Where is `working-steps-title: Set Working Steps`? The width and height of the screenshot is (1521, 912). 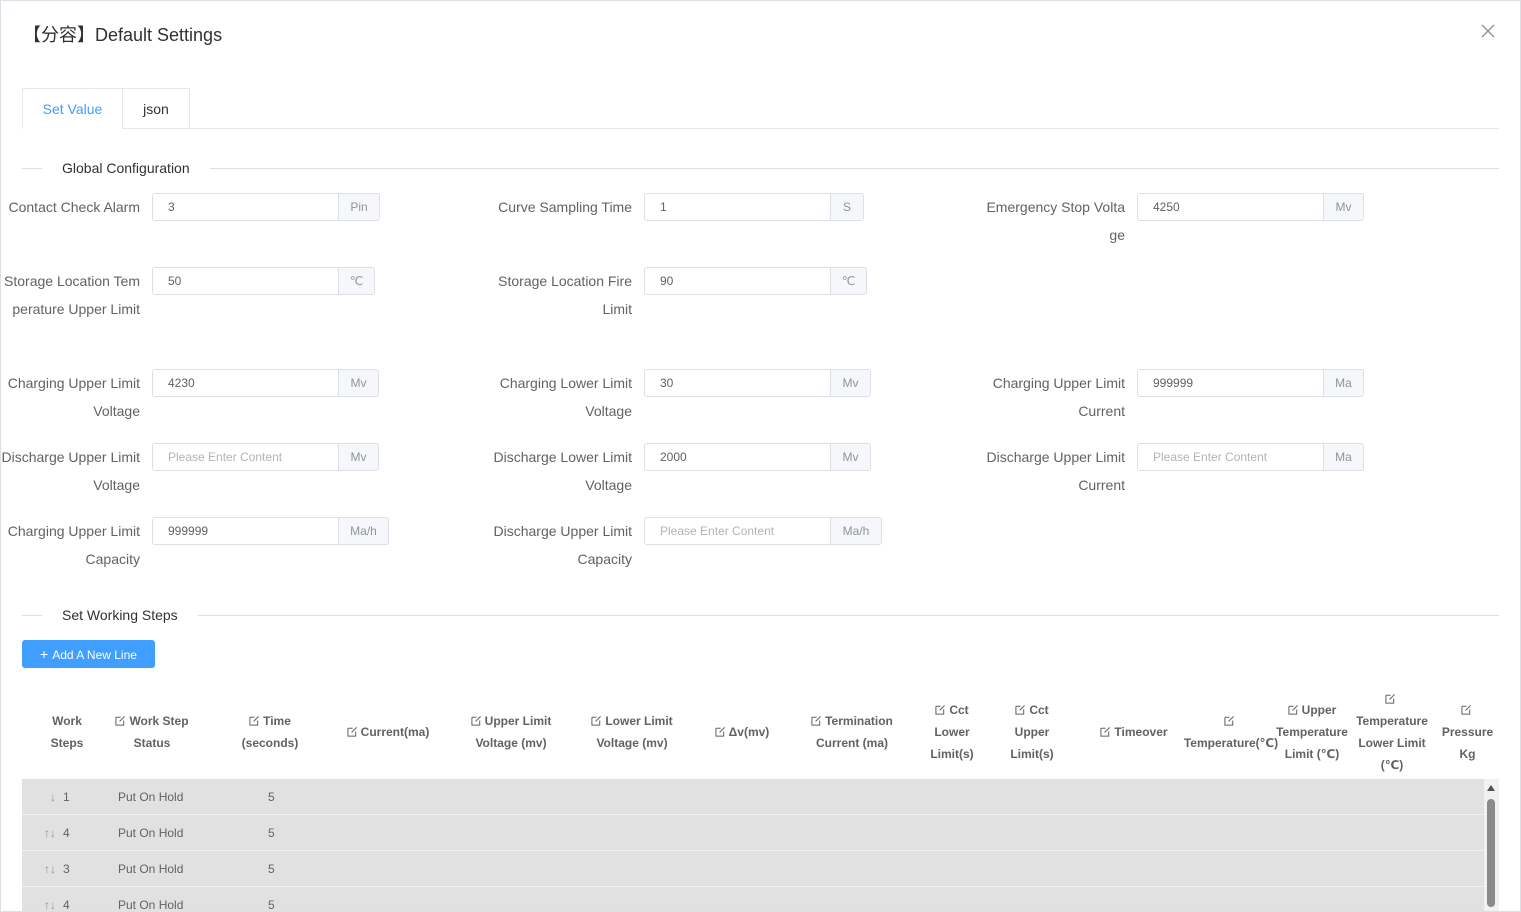
working-steps-title: Set Working Steps is located at coordinates (120, 615).